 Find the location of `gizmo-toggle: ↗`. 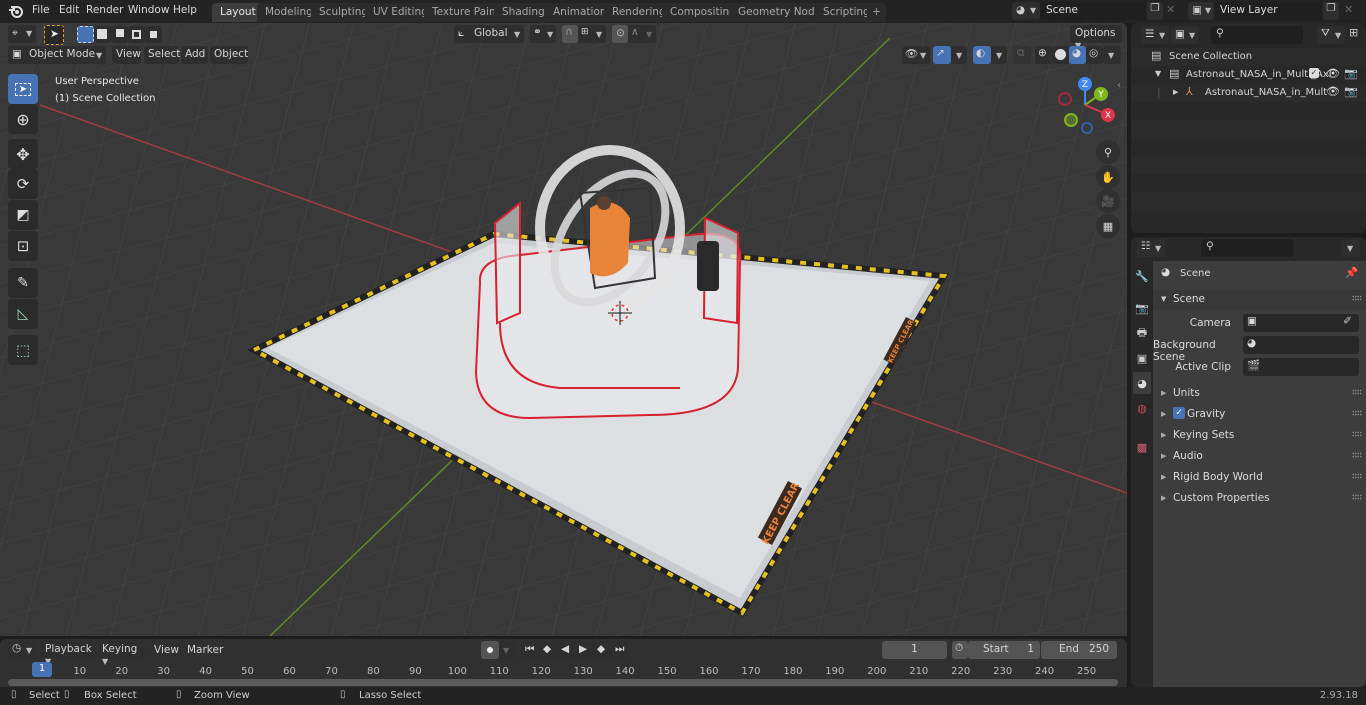

gizmo-toggle: ↗ is located at coordinates (942, 55).